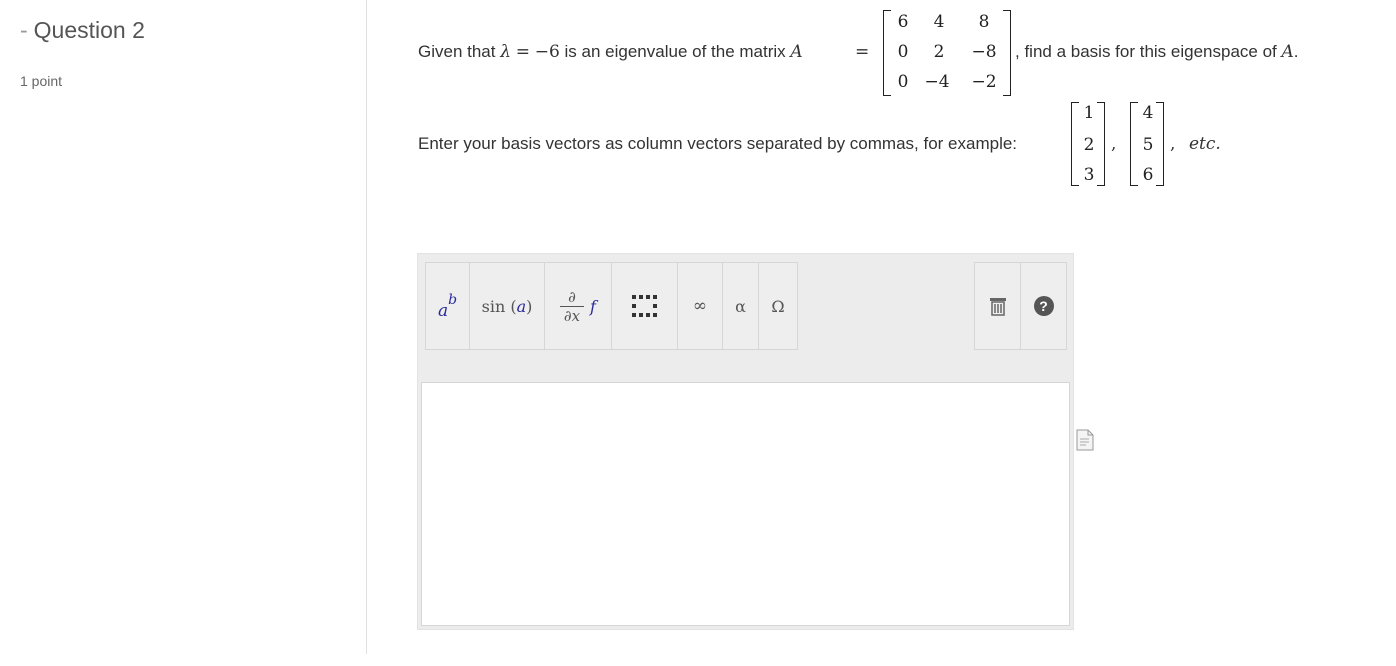  What do you see at coordinates (903, 22) in the screenshot?
I see `matrix-cell: 6` at bounding box center [903, 22].